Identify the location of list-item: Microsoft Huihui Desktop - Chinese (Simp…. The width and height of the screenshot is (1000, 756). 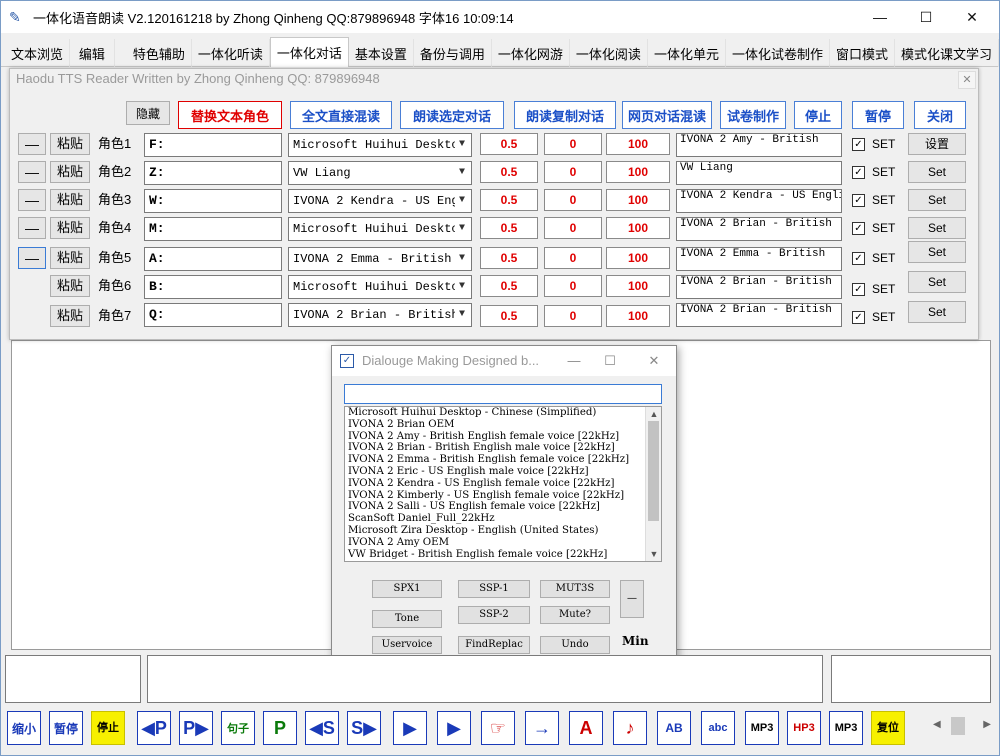
(503, 413).